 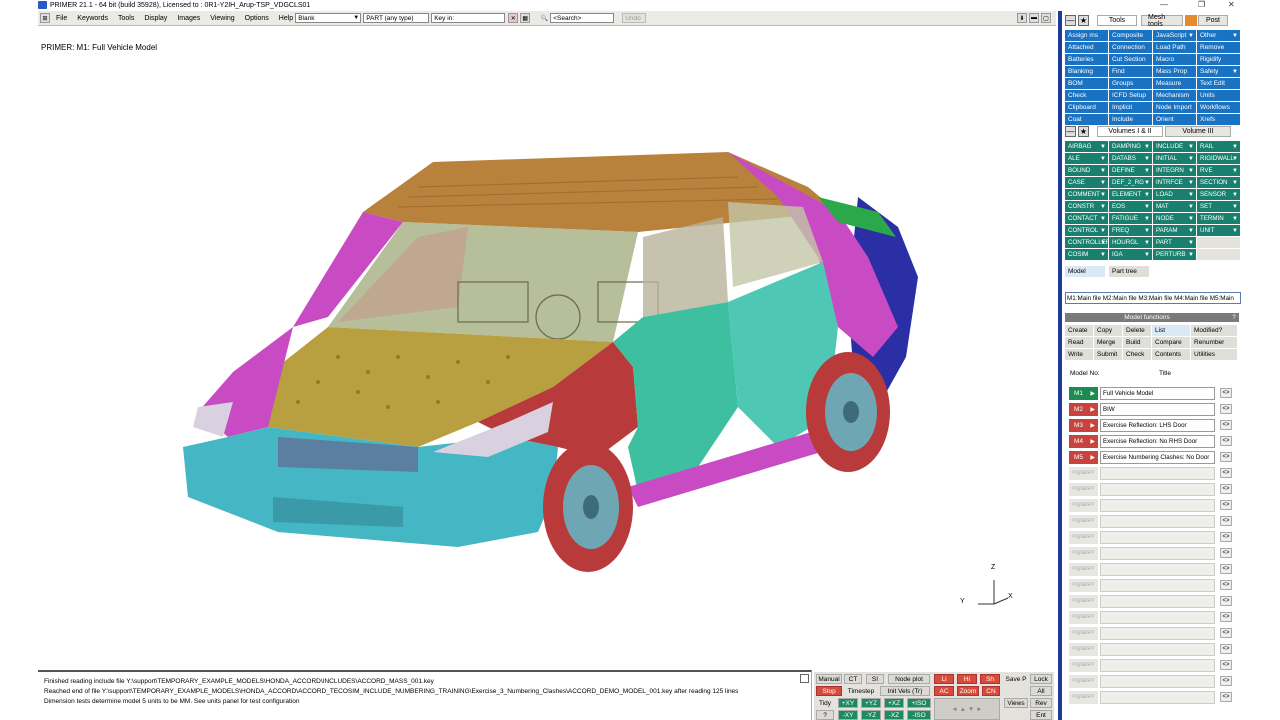 I want to click on model-function-button: Contents, so click(x=1171, y=354).